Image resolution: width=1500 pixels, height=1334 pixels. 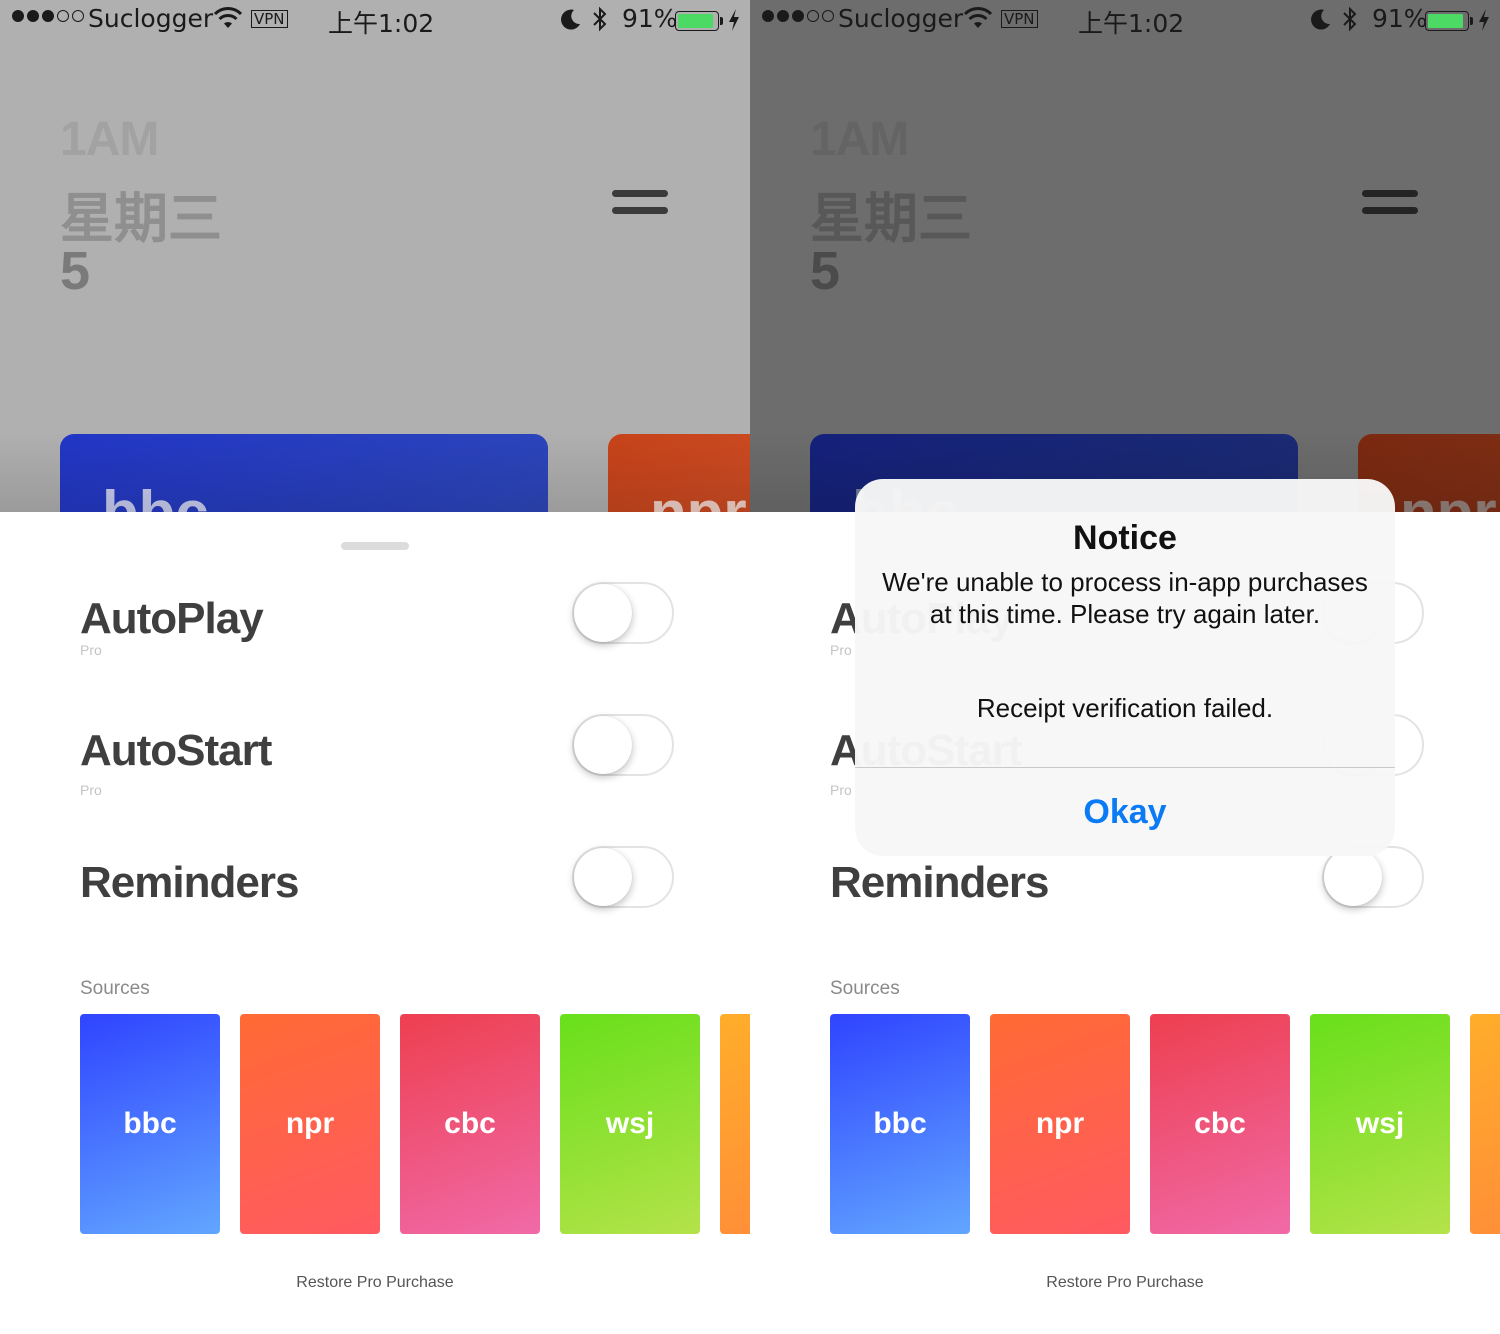 I want to click on hero-card-label: bbc, so click(x=155, y=495).